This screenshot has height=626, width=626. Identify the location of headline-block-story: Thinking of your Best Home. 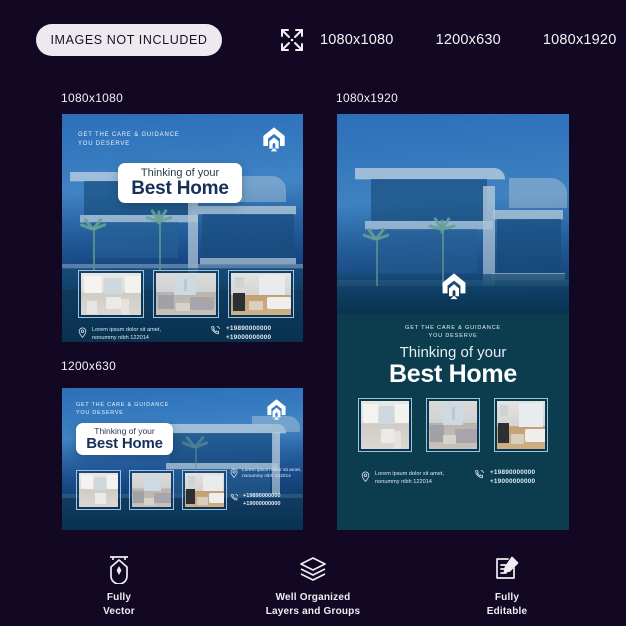
(453, 366).